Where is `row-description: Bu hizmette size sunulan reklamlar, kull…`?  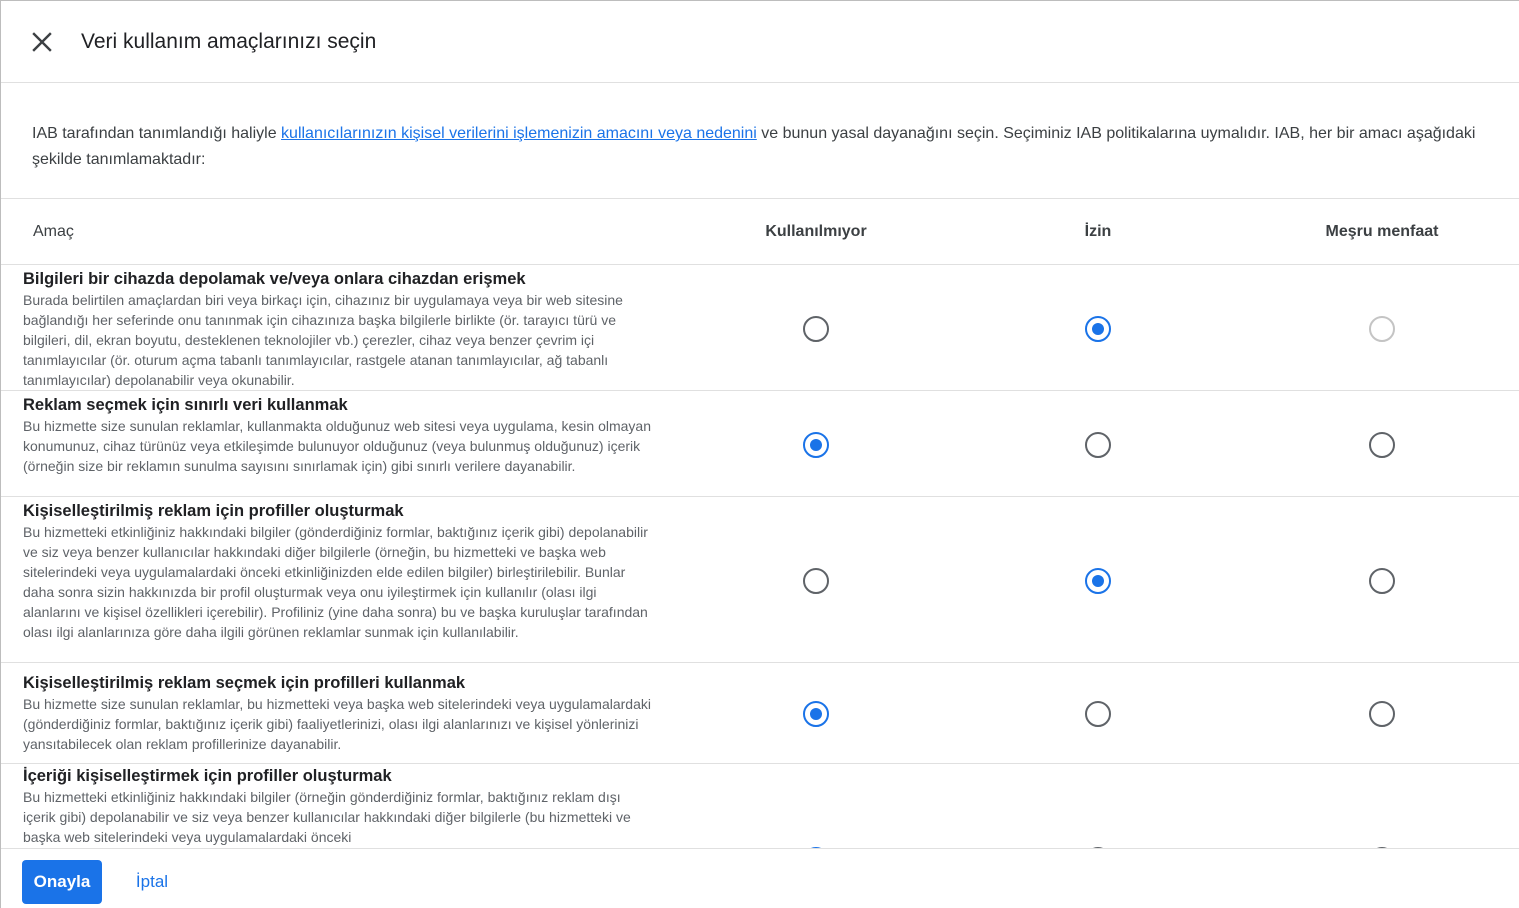
row-description: Bu hizmette size sunulan reklamlar, kull… is located at coordinates (337, 446).